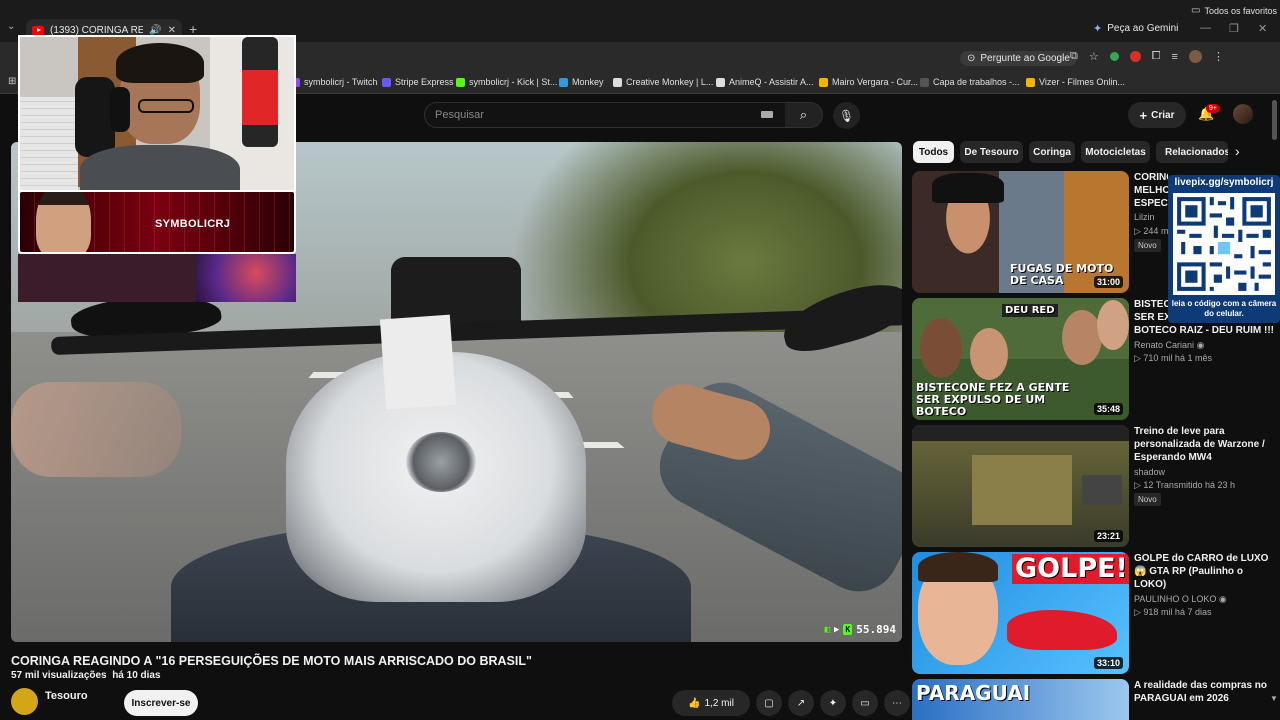  What do you see at coordinates (1155, 231) in the screenshot?
I see `rec-stats-text: 244 mil` at bounding box center [1155, 231].